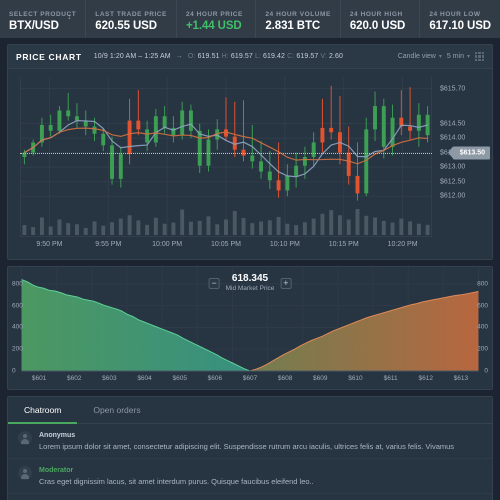  I want to click on time-axis-tick: 9:50 PM, so click(49, 244).